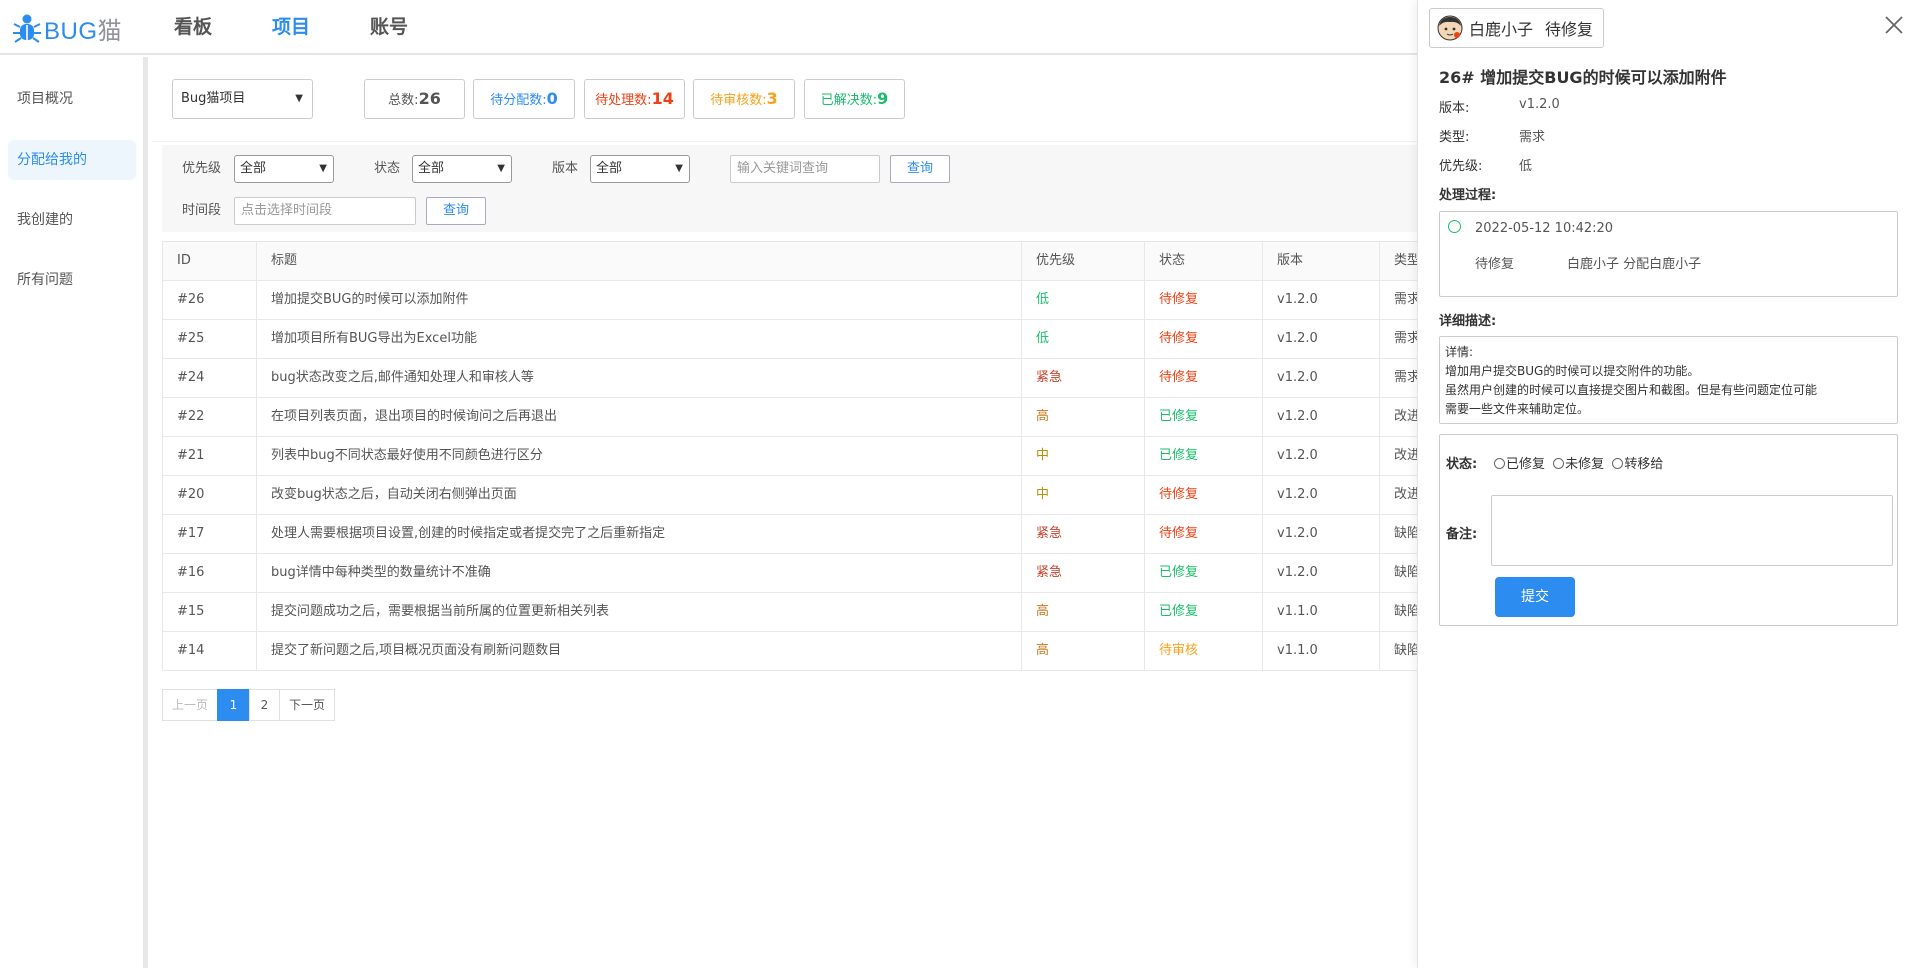 This screenshot has height=968, width=1917. What do you see at coordinates (1894, 25) in the screenshot?
I see `close-icon` at bounding box center [1894, 25].